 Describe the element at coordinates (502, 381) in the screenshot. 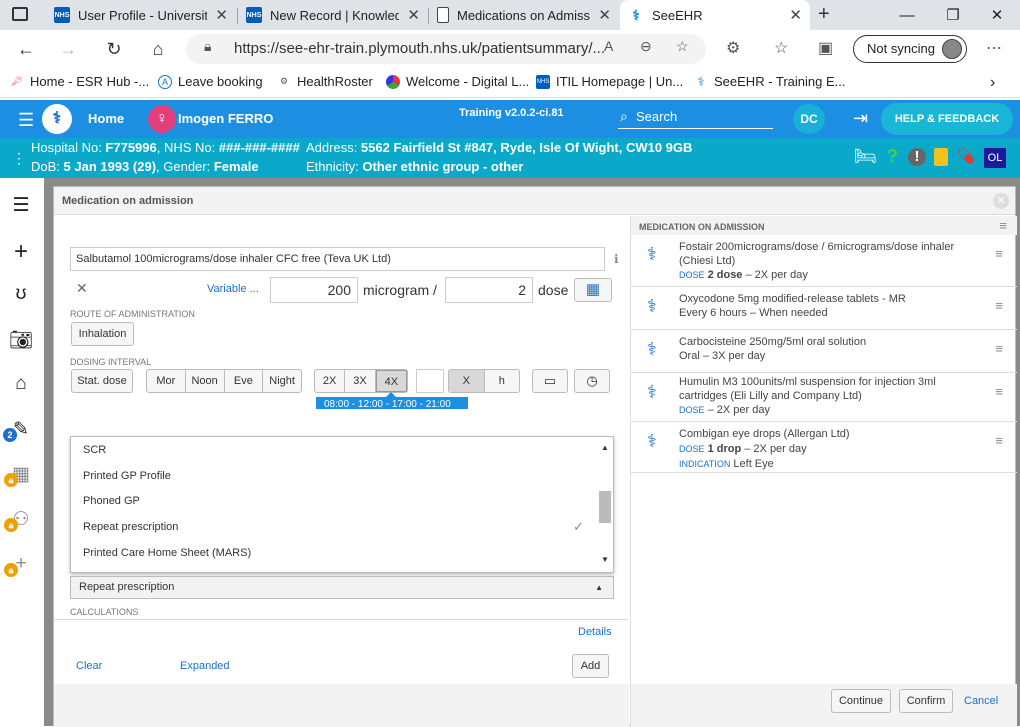

I see `unit-h-button: h` at that location.